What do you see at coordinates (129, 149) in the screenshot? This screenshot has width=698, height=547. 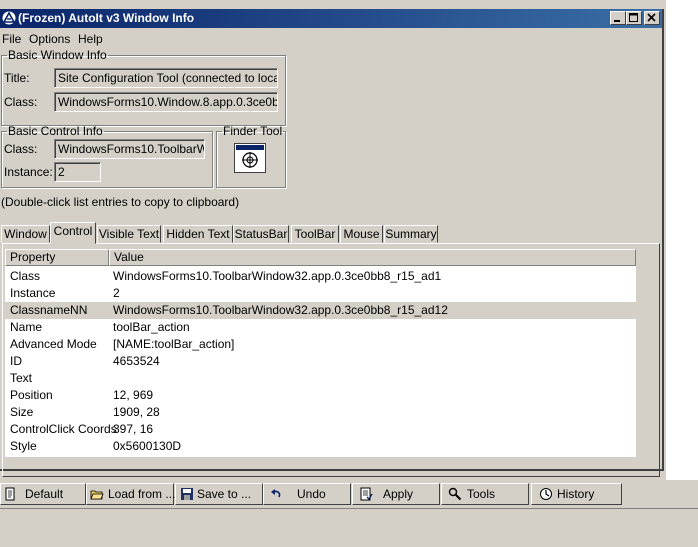 I see `control-class-field: WindowsForms10.ToolbarWin` at bounding box center [129, 149].